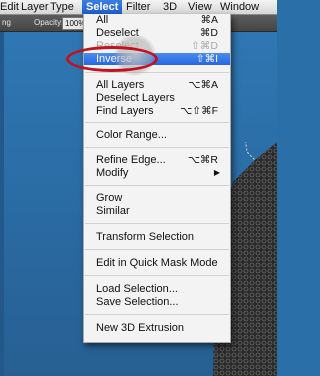  Describe the element at coordinates (157, 328) in the screenshot. I see `menu-item-new-3d-extrusion: New 3D Extrusion` at that location.